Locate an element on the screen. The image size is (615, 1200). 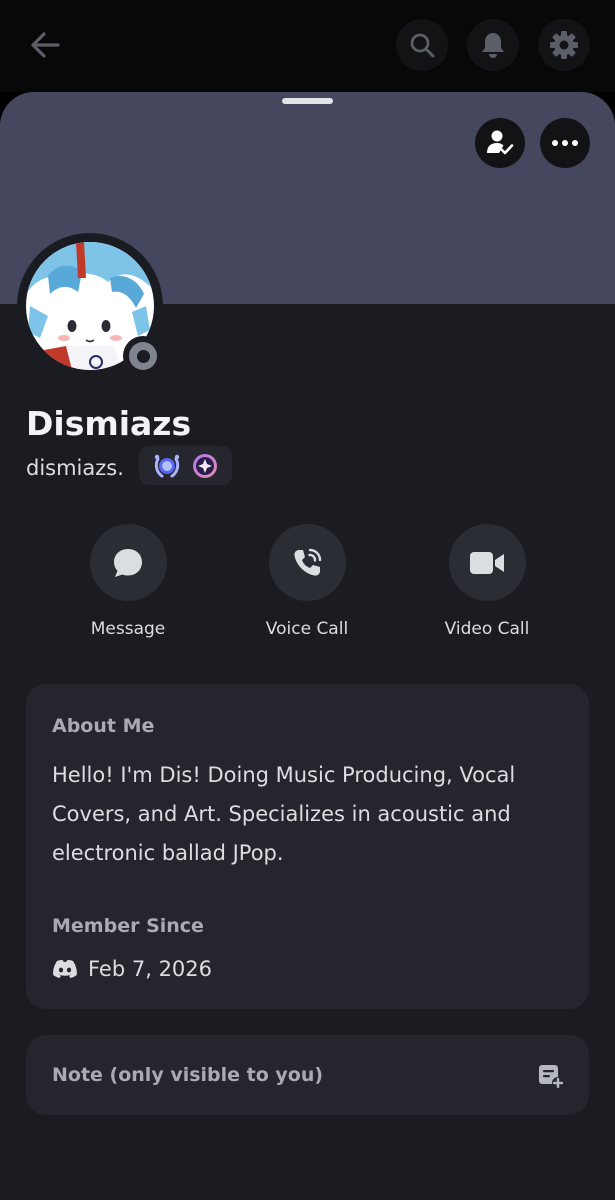
bell-icon is located at coordinates (493, 45).